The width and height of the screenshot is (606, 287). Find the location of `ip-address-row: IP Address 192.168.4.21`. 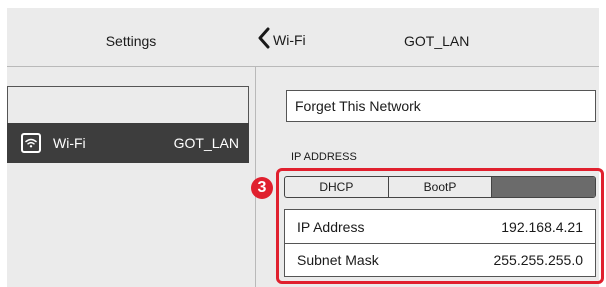

ip-address-row: IP Address 192.168.4.21 is located at coordinates (440, 226).